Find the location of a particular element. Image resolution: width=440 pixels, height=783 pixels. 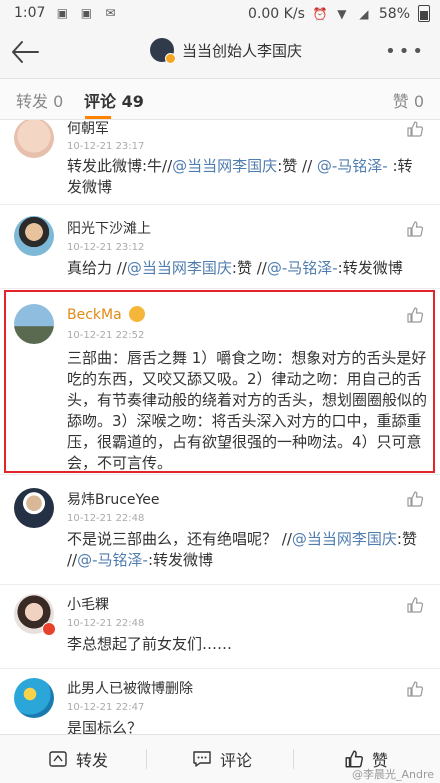

comment-button: 评论 is located at coordinates (222, 759).